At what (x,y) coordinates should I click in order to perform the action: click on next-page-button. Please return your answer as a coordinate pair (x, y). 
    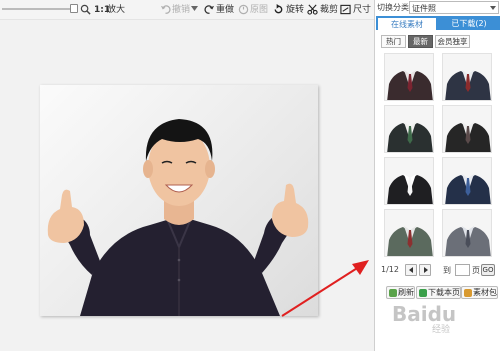
    Looking at the image, I should click on (425, 270).